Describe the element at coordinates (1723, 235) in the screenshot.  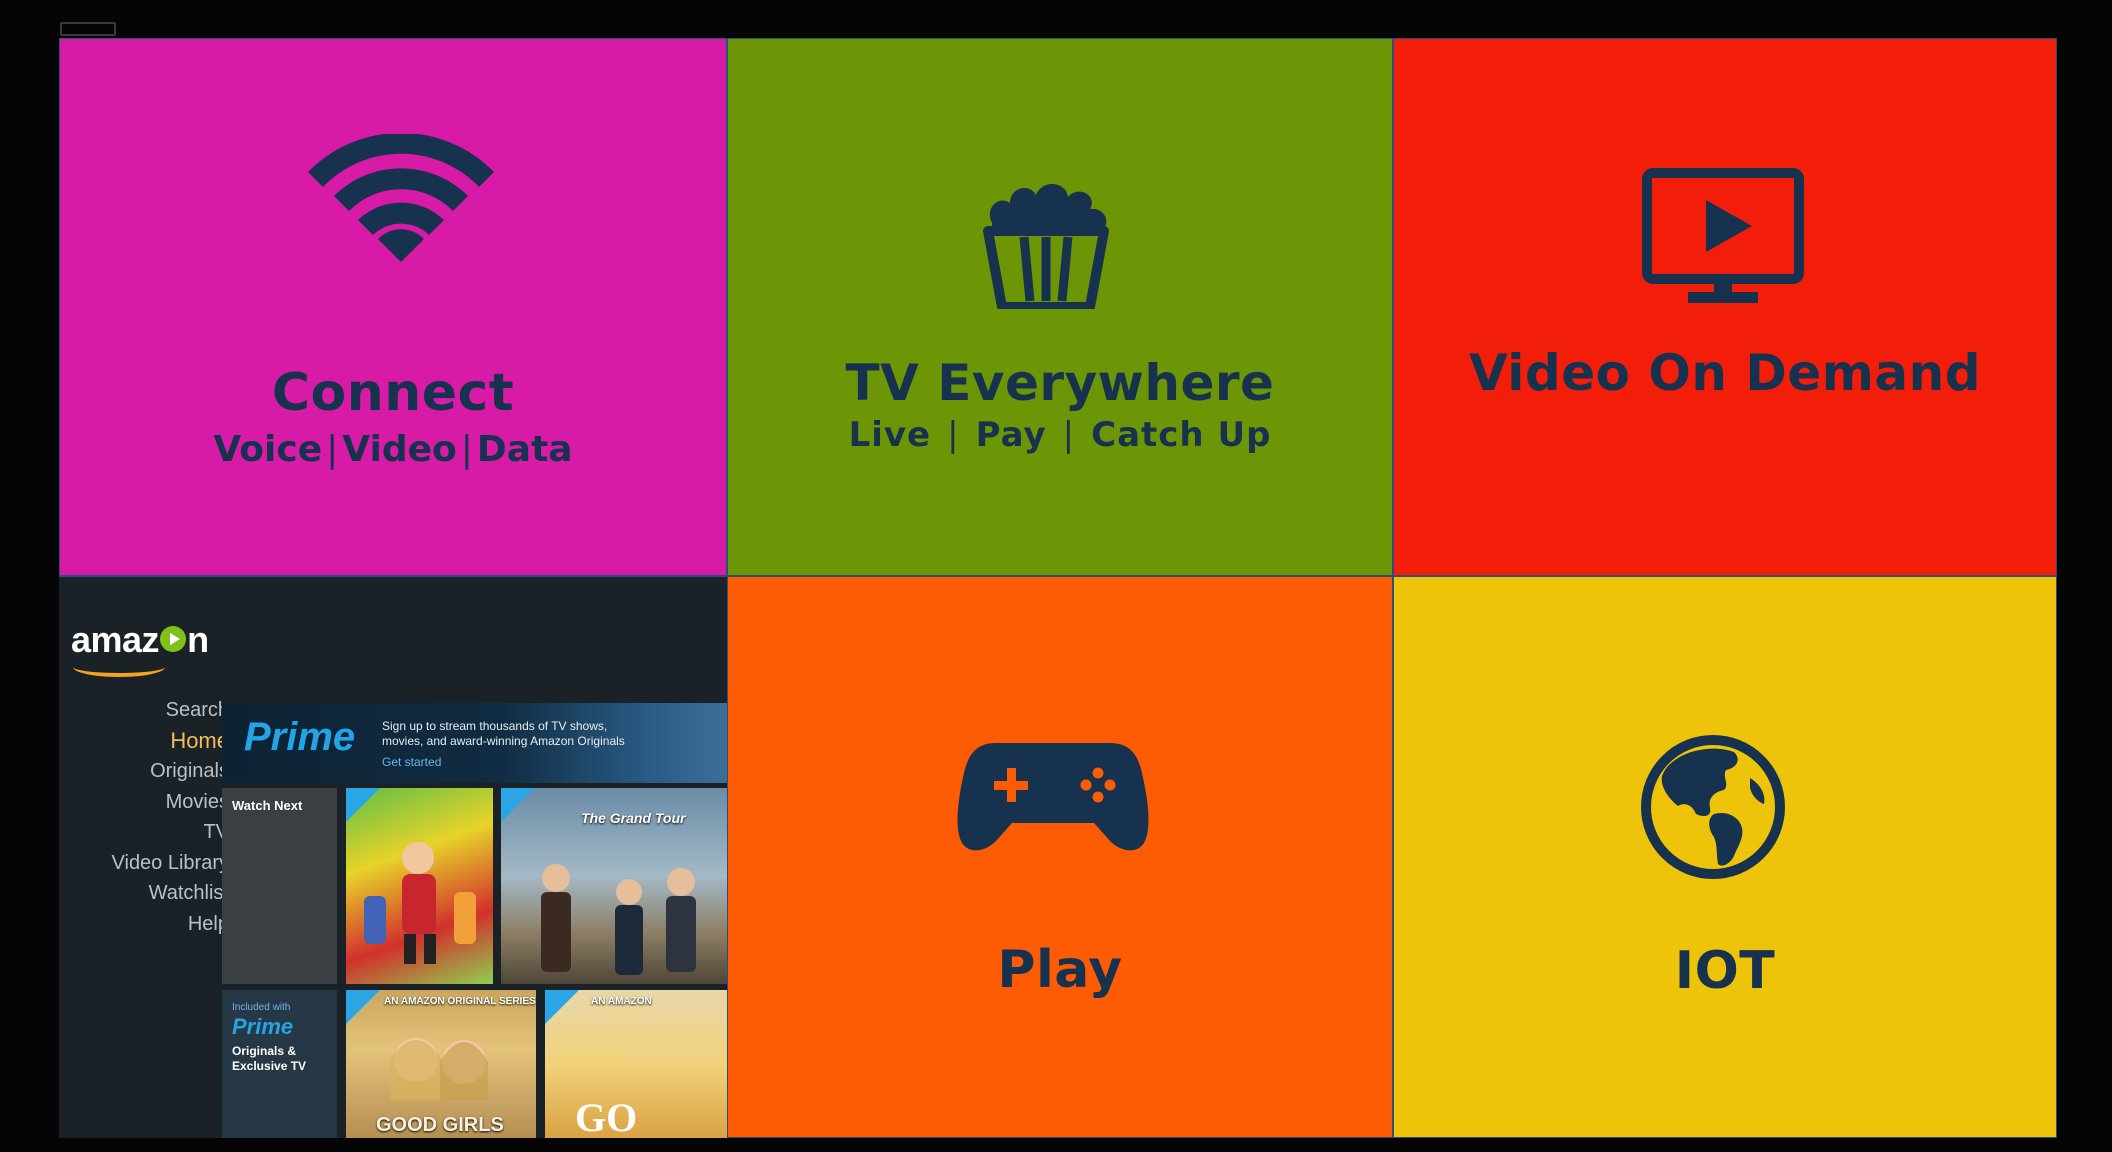
I see `monitor-play-icon` at that location.